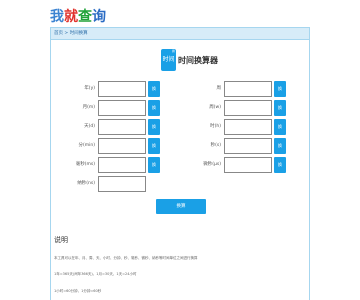 This screenshot has height=300, width=360. Describe the element at coordinates (87, 145) in the screenshot. I see `field-label-minute: 分(min)` at that location.